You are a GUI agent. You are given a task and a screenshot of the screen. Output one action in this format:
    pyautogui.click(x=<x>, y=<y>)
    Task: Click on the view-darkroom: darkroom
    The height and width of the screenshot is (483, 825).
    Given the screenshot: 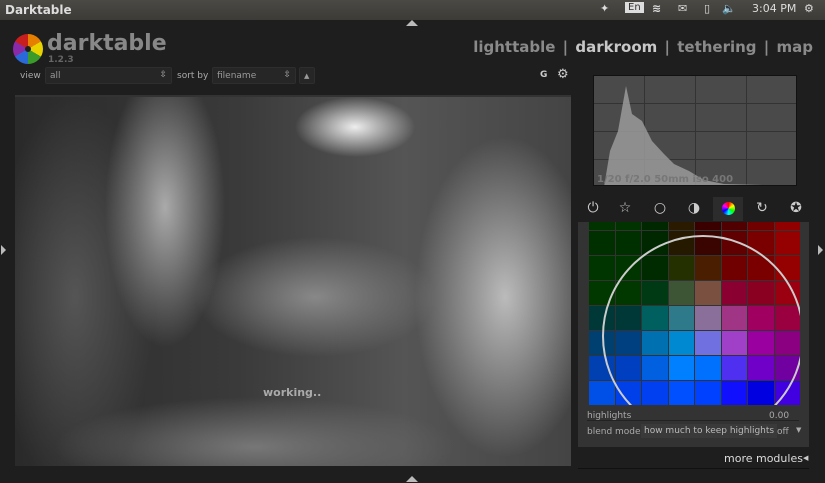 What is the action you would take?
    pyautogui.click(x=616, y=47)
    